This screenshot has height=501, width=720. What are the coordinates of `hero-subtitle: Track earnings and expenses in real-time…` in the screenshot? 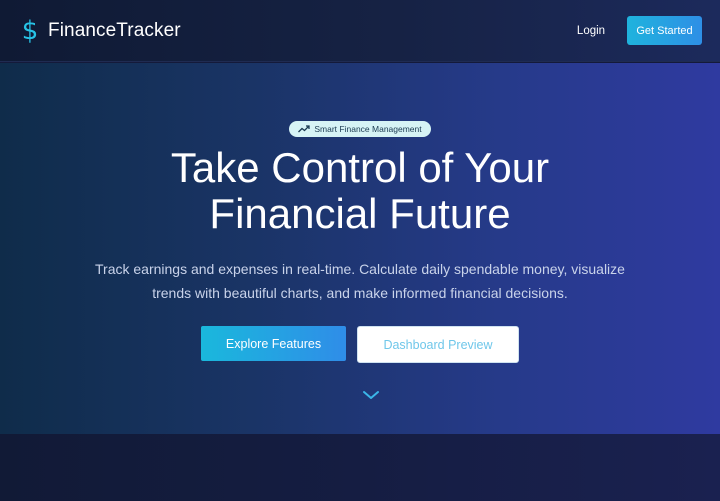 It's located at (360, 281).